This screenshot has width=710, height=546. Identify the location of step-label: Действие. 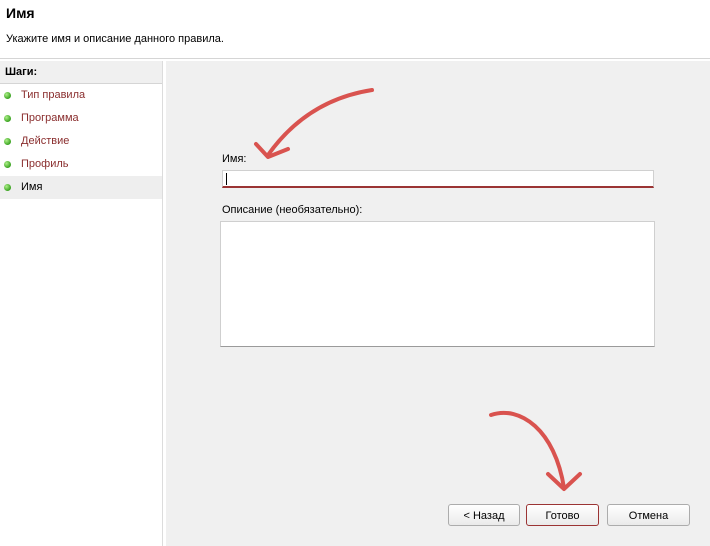
(45, 141).